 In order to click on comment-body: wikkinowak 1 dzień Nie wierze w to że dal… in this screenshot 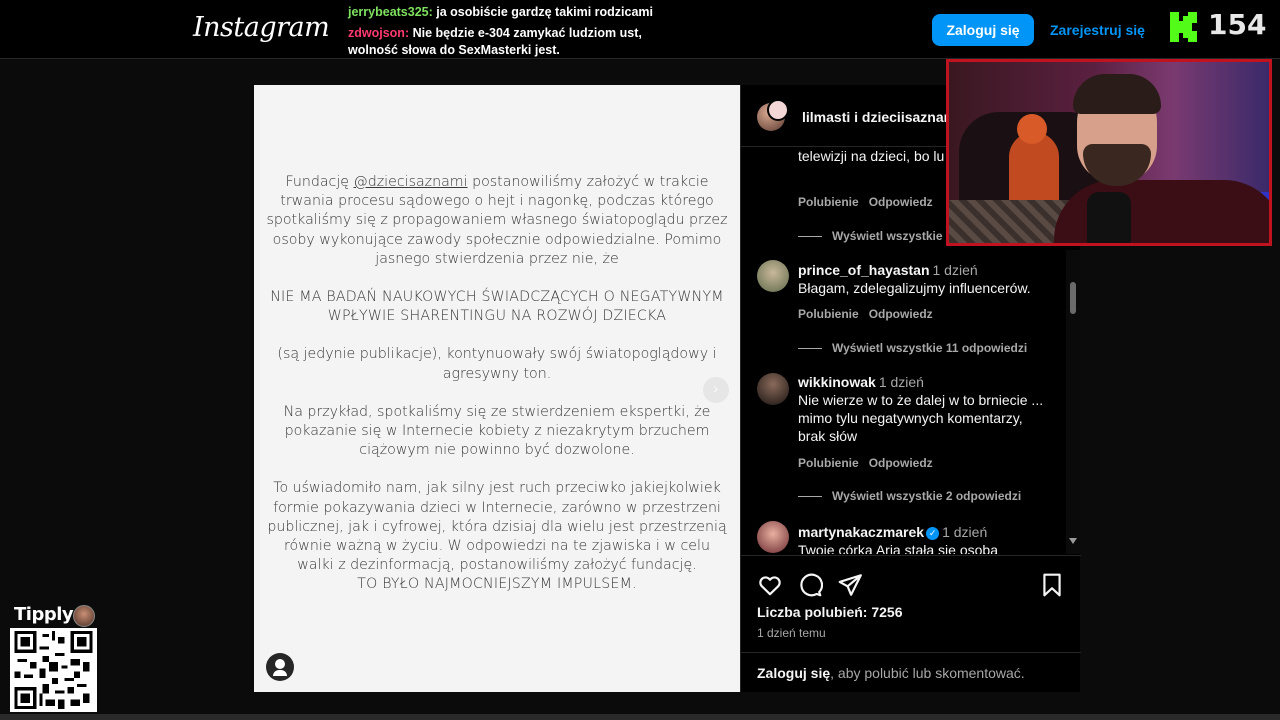, I will do `click(925, 409)`.